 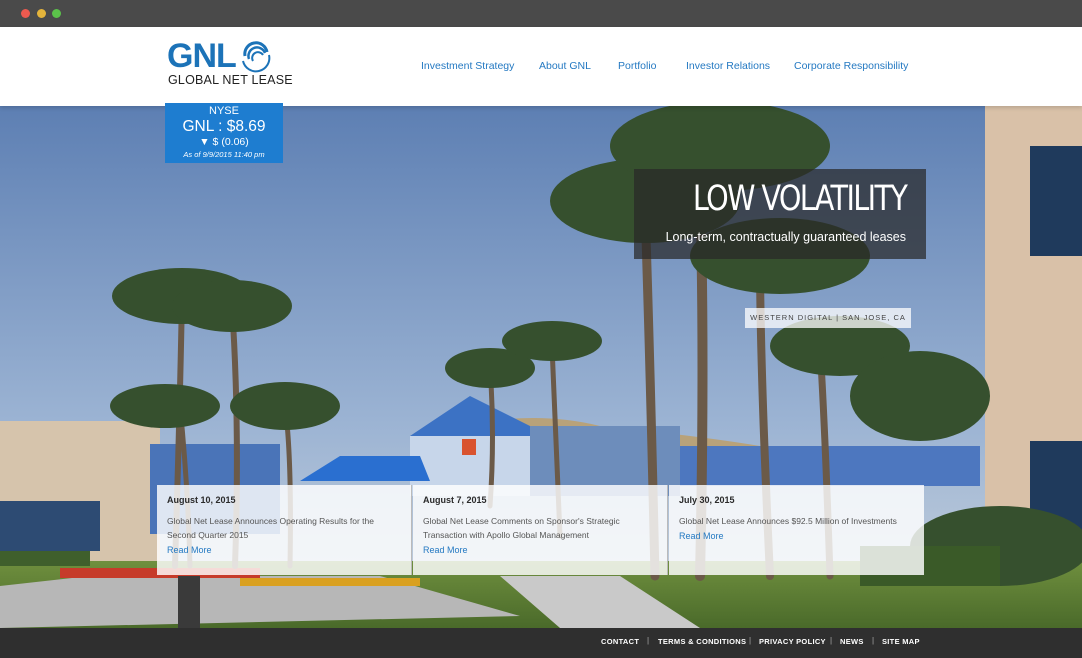 What do you see at coordinates (800, 199) in the screenshot?
I see `hero-headline: LOW VOLATILITY` at bounding box center [800, 199].